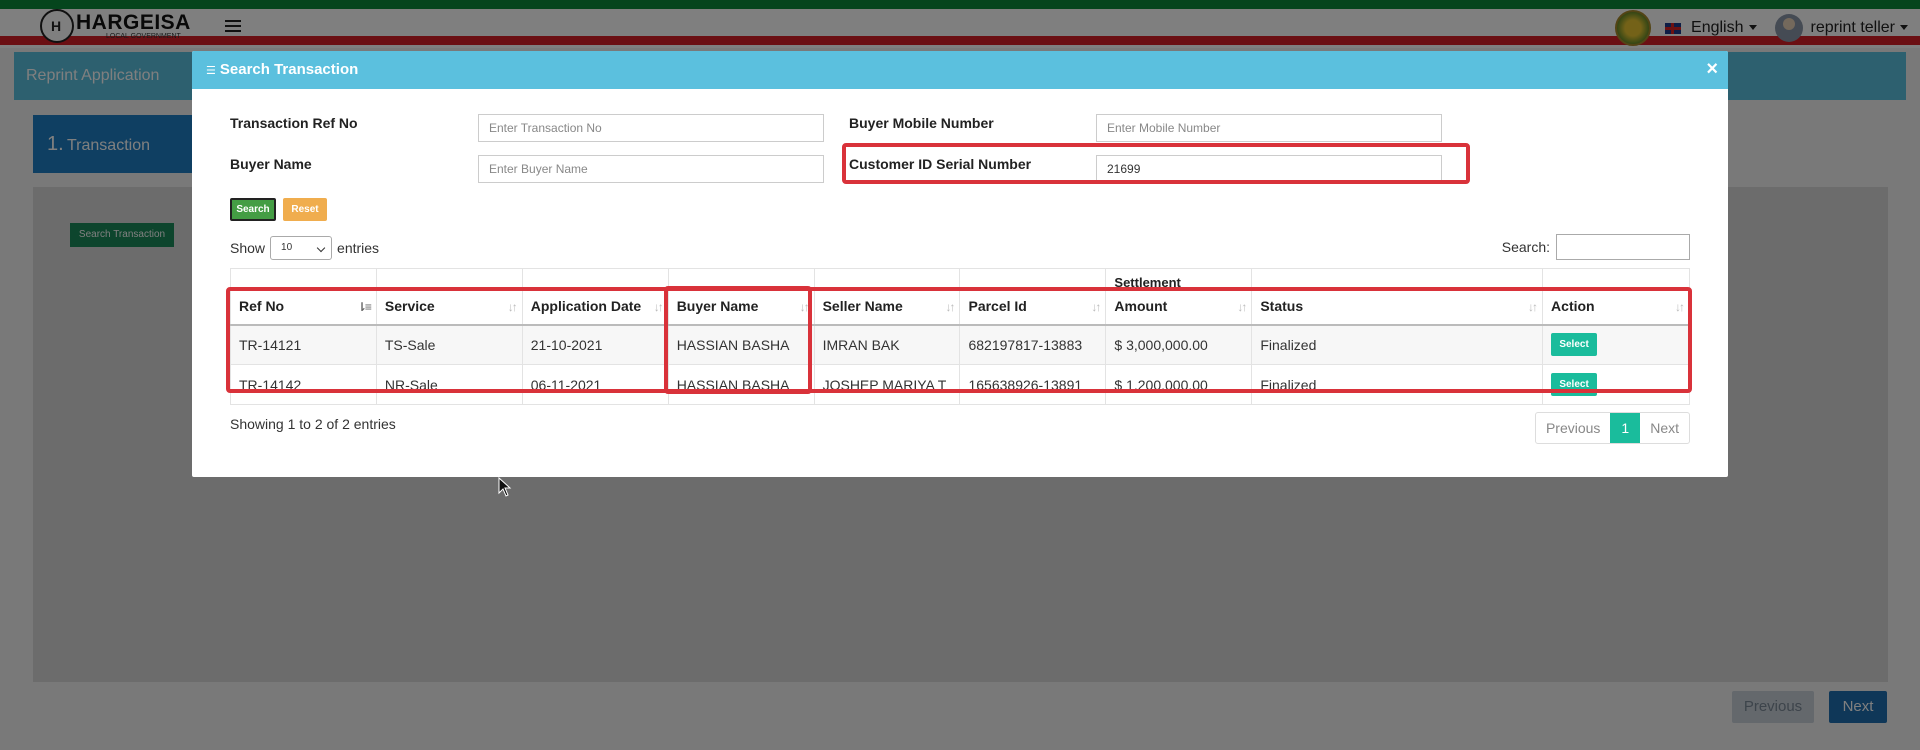 This screenshot has height=750, width=1920. What do you see at coordinates (289, 69) in the screenshot?
I see `modal-title-text: Search Transaction` at bounding box center [289, 69].